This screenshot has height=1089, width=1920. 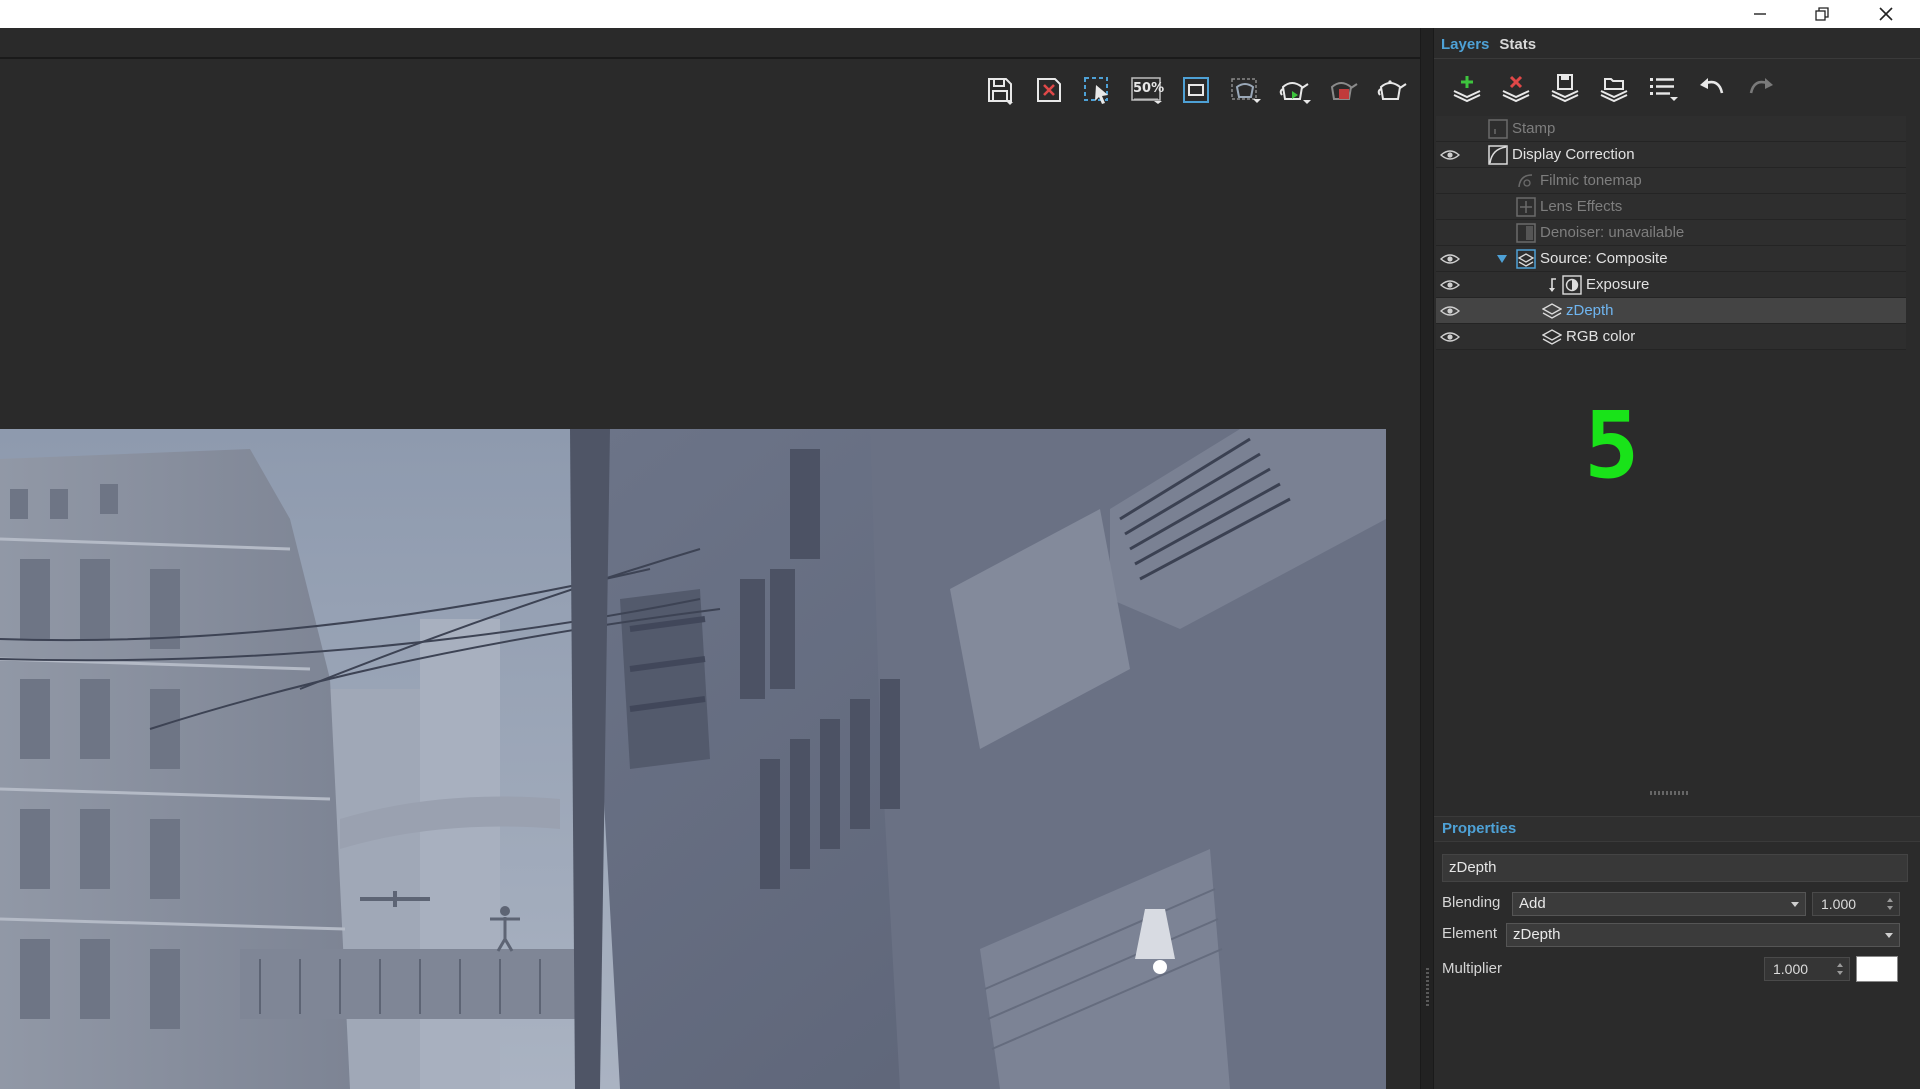 I want to click on composite-icon, so click(x=1526, y=259).